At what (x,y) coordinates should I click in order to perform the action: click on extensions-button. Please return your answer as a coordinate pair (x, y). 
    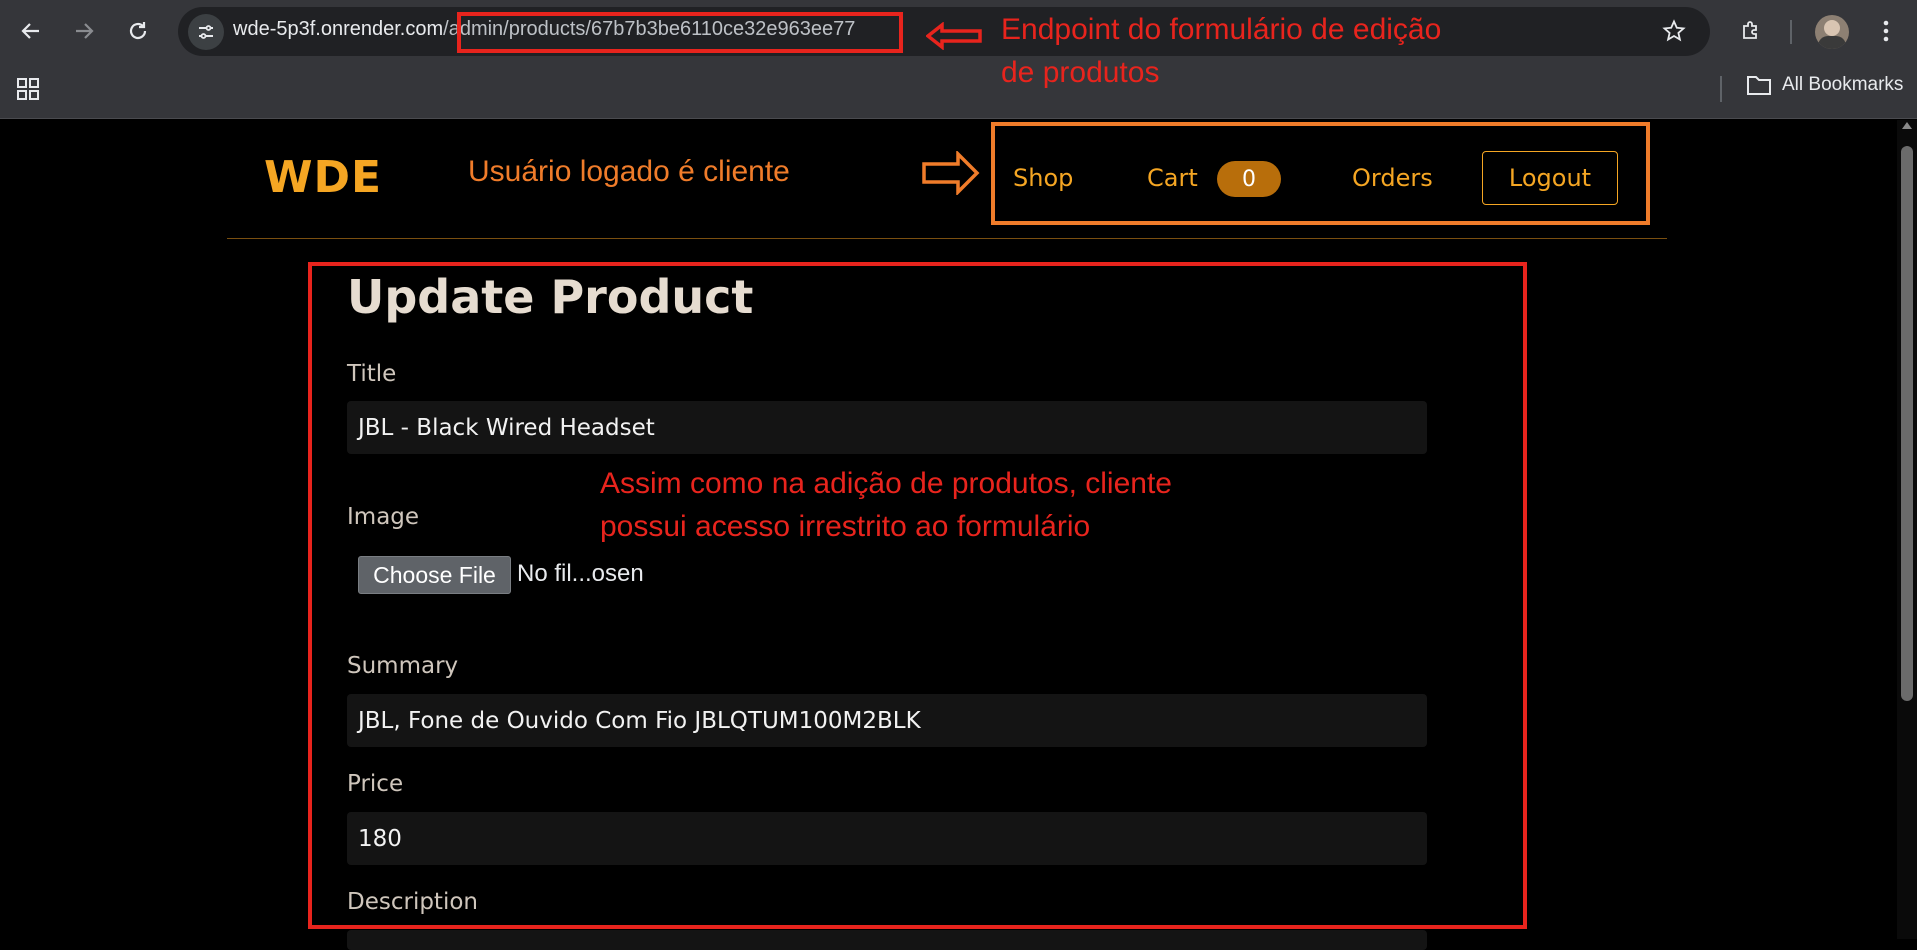
    Looking at the image, I should click on (1751, 31).